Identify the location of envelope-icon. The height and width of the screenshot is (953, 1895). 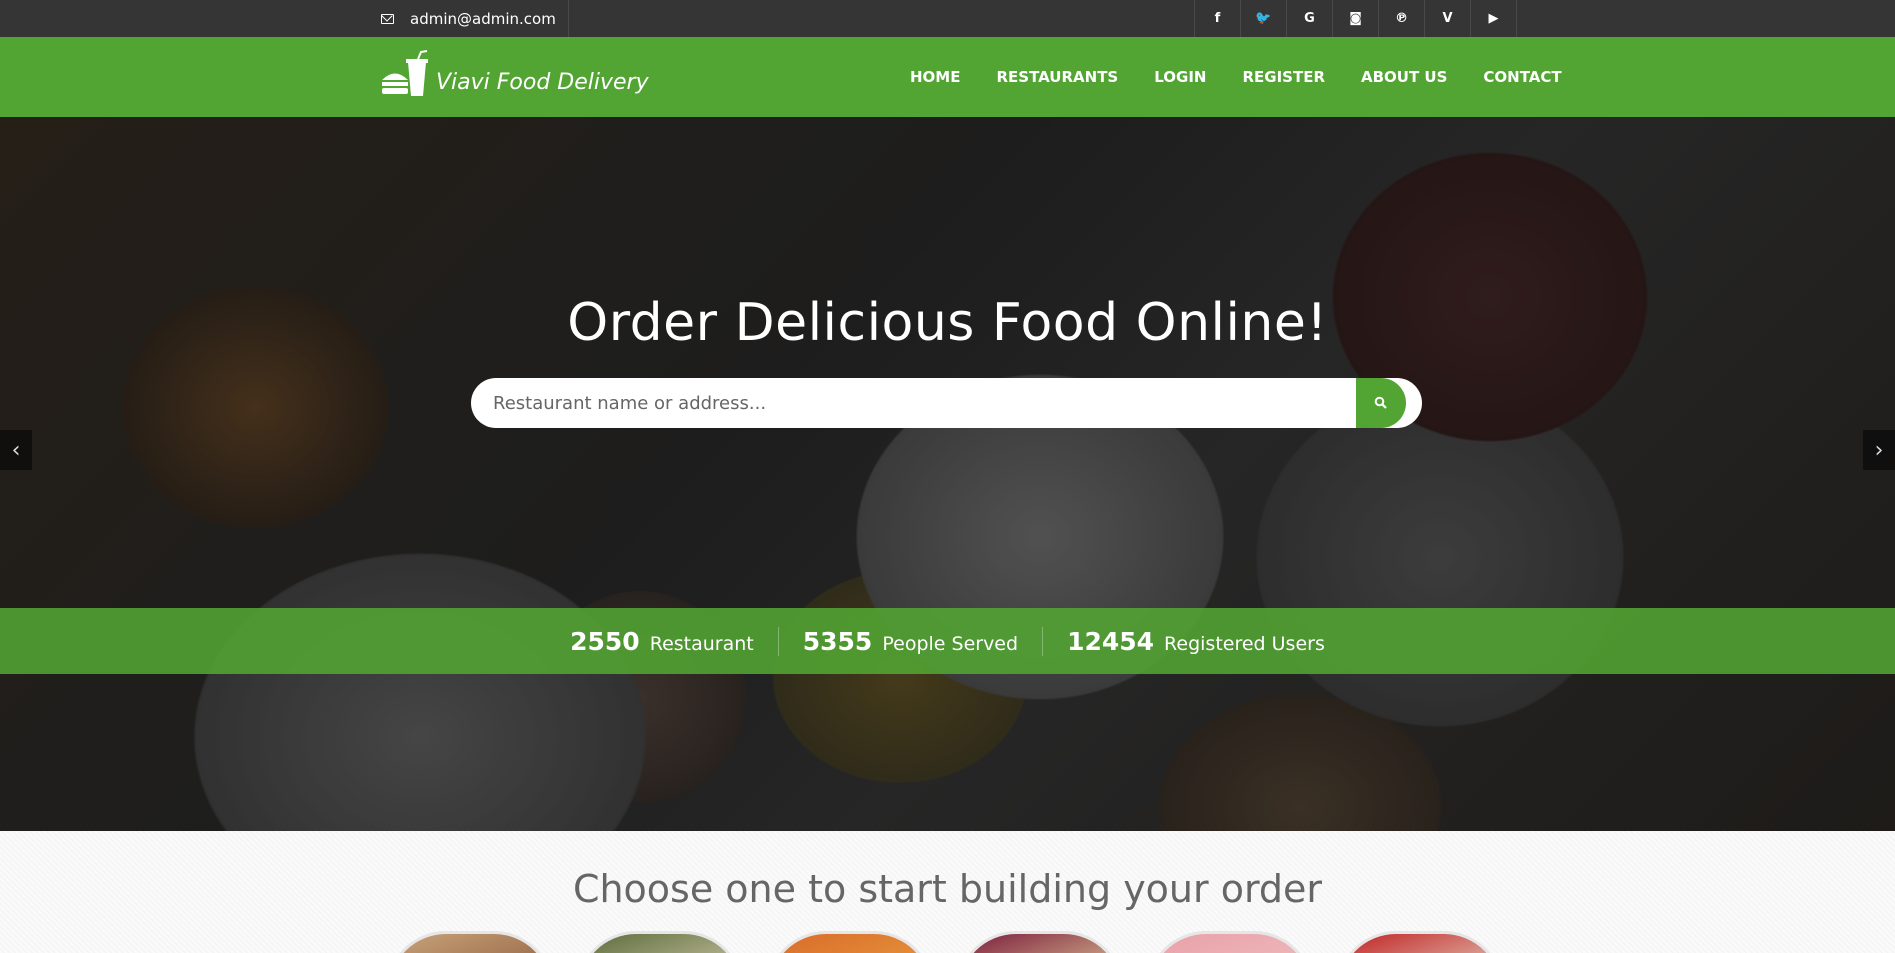
(387, 18).